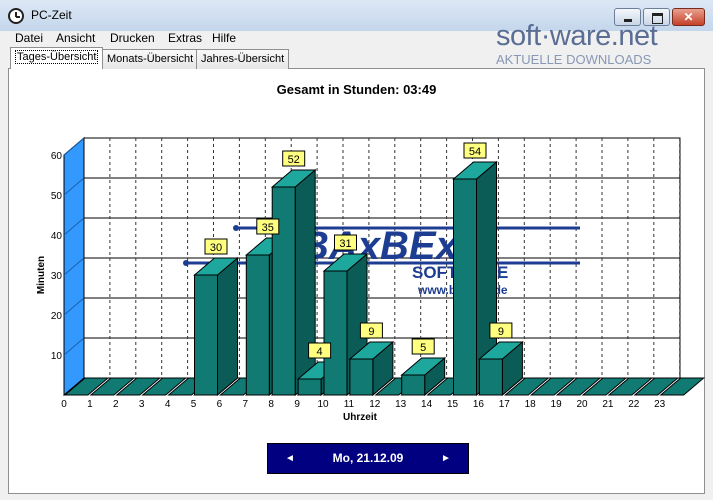 This screenshot has width=713, height=500. Describe the element at coordinates (401, 404) in the screenshot. I see `x-tick-label: 13` at that location.